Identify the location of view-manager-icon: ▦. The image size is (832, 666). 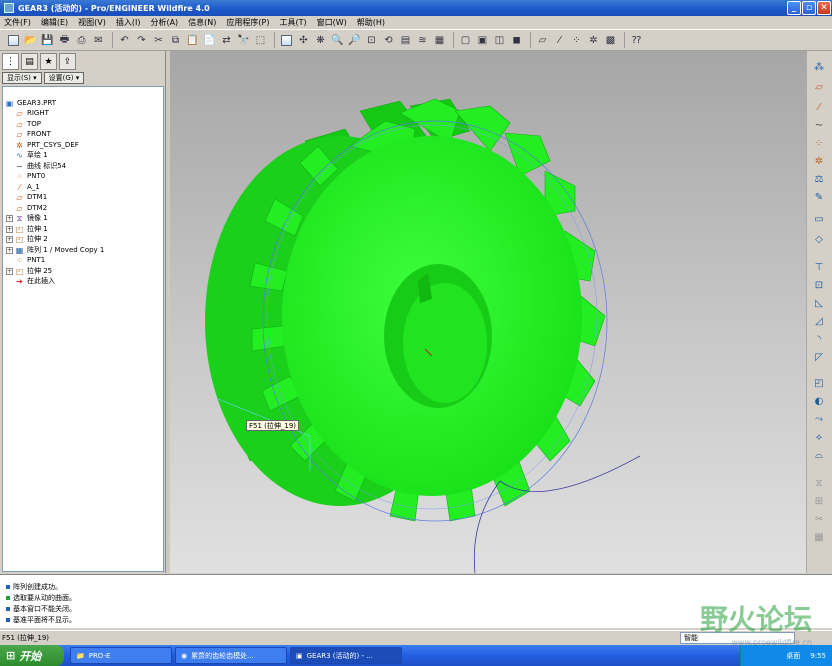
(439, 40).